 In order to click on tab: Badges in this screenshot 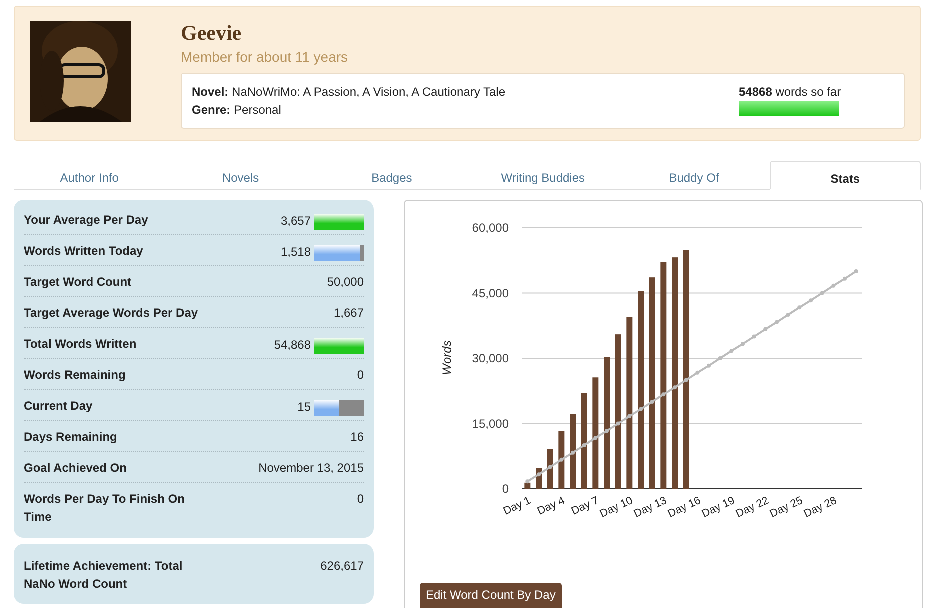, I will do `click(392, 175)`.